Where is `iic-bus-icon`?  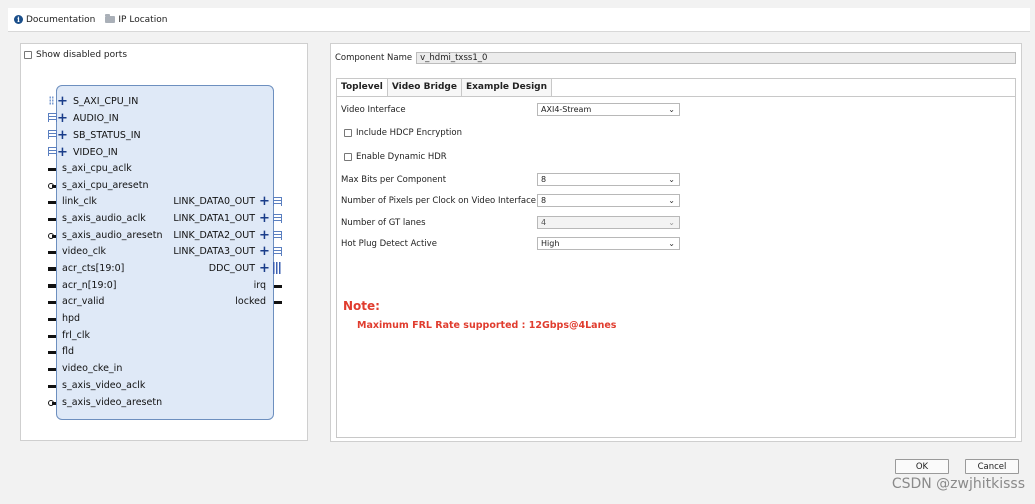 iic-bus-icon is located at coordinates (277, 268).